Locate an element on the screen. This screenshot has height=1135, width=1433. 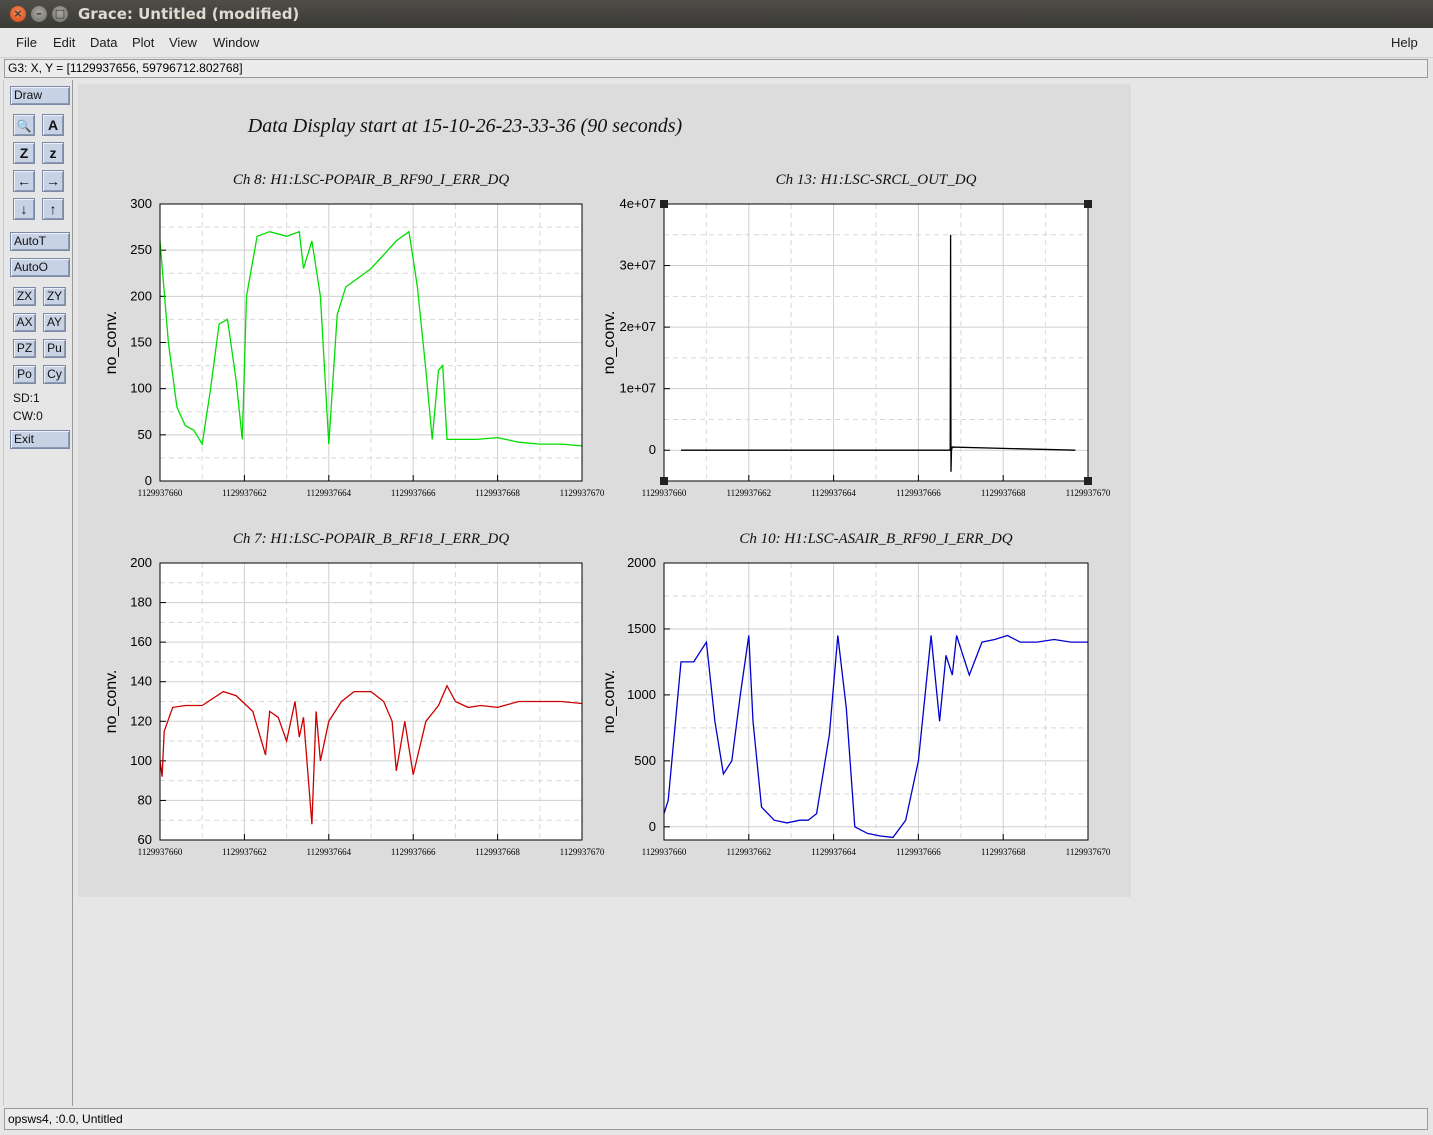
chart3-y-tick-label: 140 is located at coordinates (141, 681).